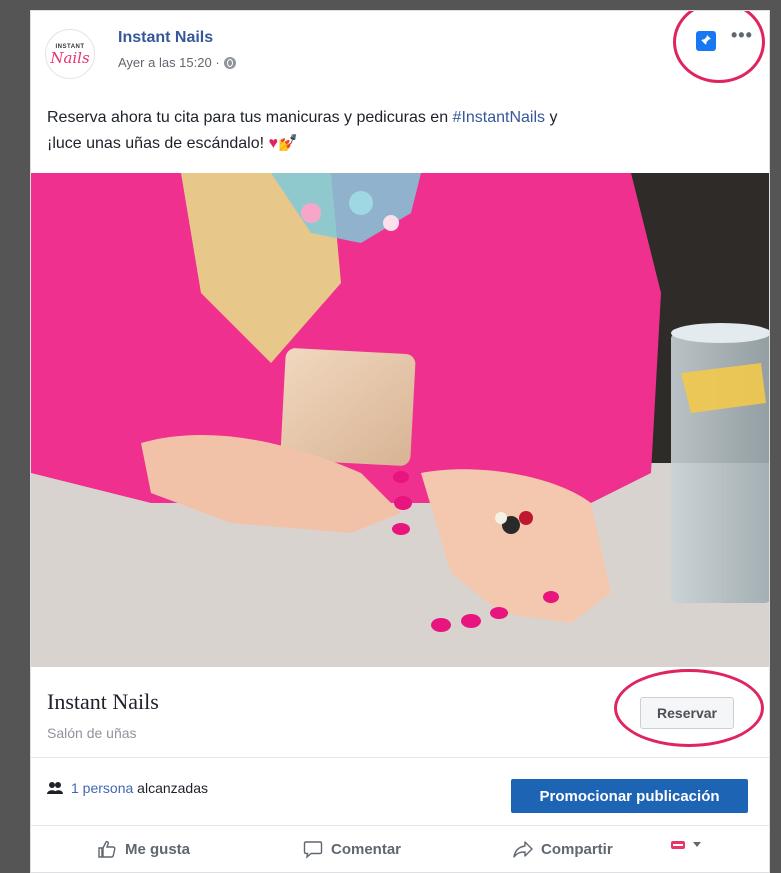 The height and width of the screenshot is (873, 781). Describe the element at coordinates (170, 788) in the screenshot. I see `reach-suffix: alcanzadas` at that location.